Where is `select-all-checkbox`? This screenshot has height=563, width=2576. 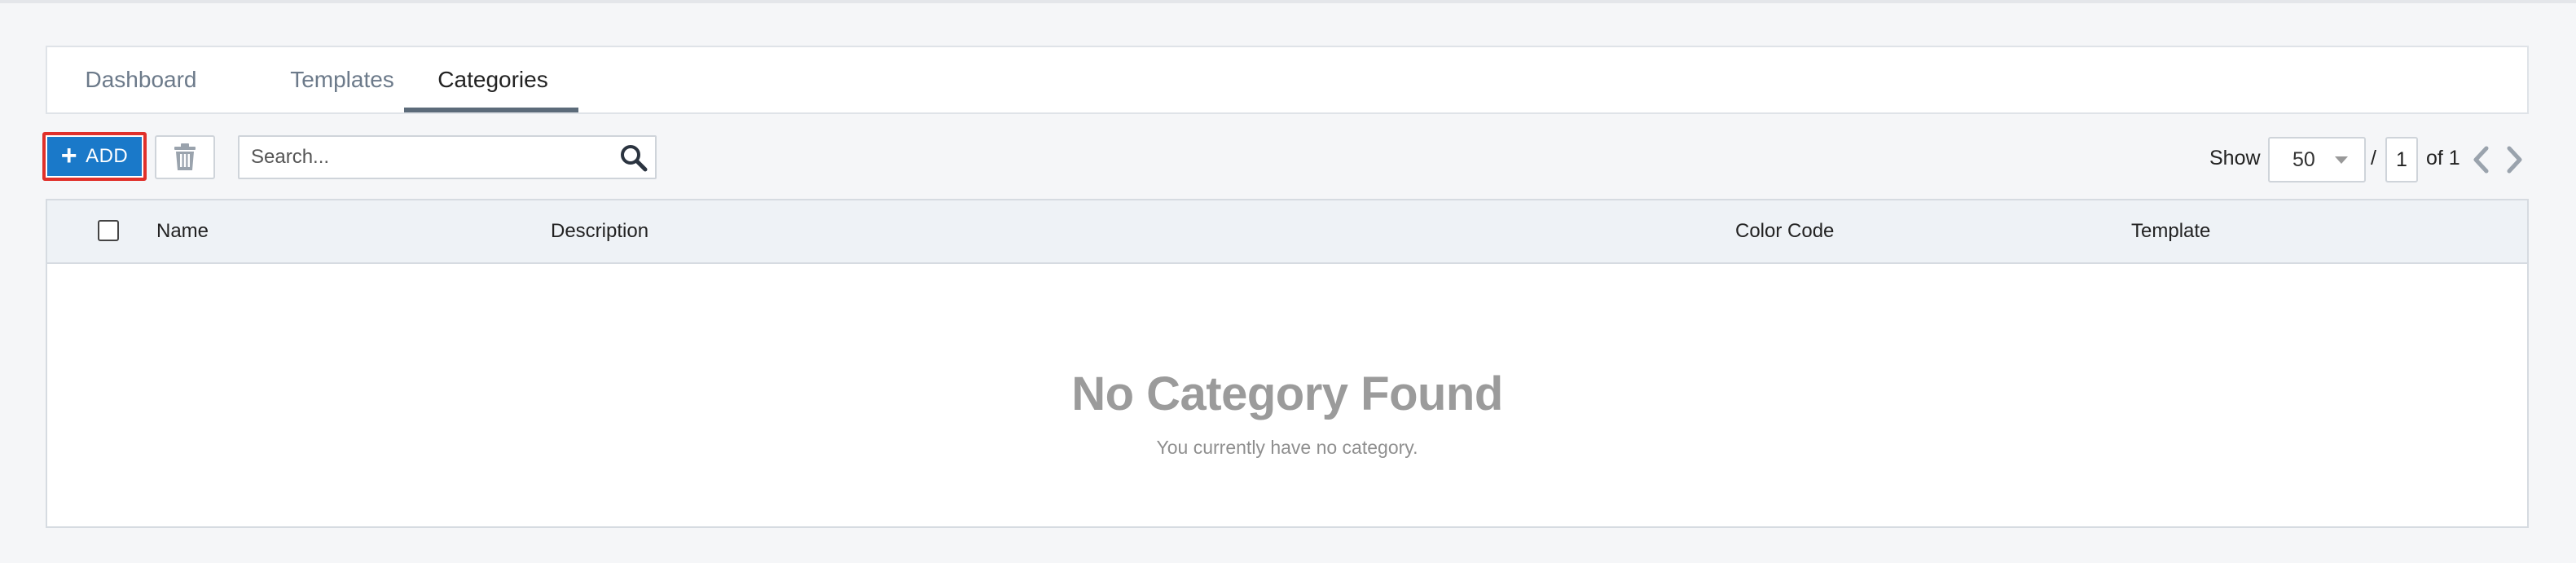
select-all-checkbox is located at coordinates (108, 230).